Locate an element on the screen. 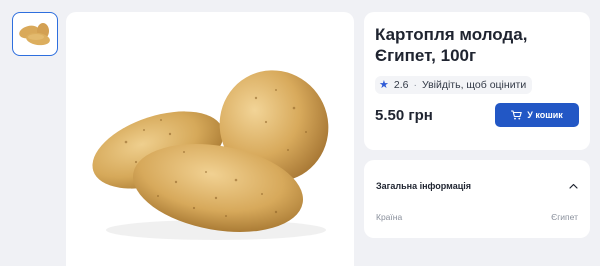 This screenshot has width=600, height=266. thumbnail-image is located at coordinates (34, 34).